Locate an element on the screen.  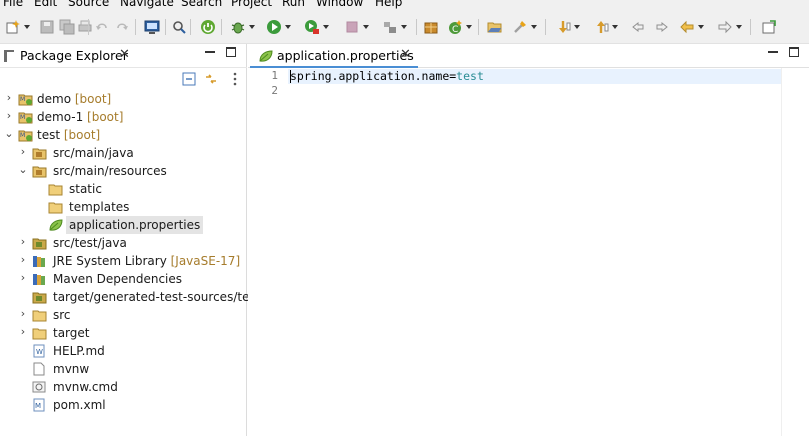
tree-item-jre-system-library: › JRE System Library [JavaSE-17] is located at coordinates (123, 261).